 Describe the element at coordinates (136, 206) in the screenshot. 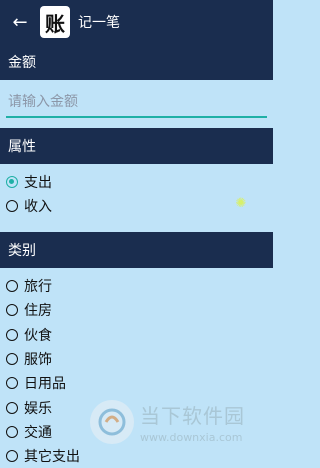

I see `radio-income: 收入` at that location.